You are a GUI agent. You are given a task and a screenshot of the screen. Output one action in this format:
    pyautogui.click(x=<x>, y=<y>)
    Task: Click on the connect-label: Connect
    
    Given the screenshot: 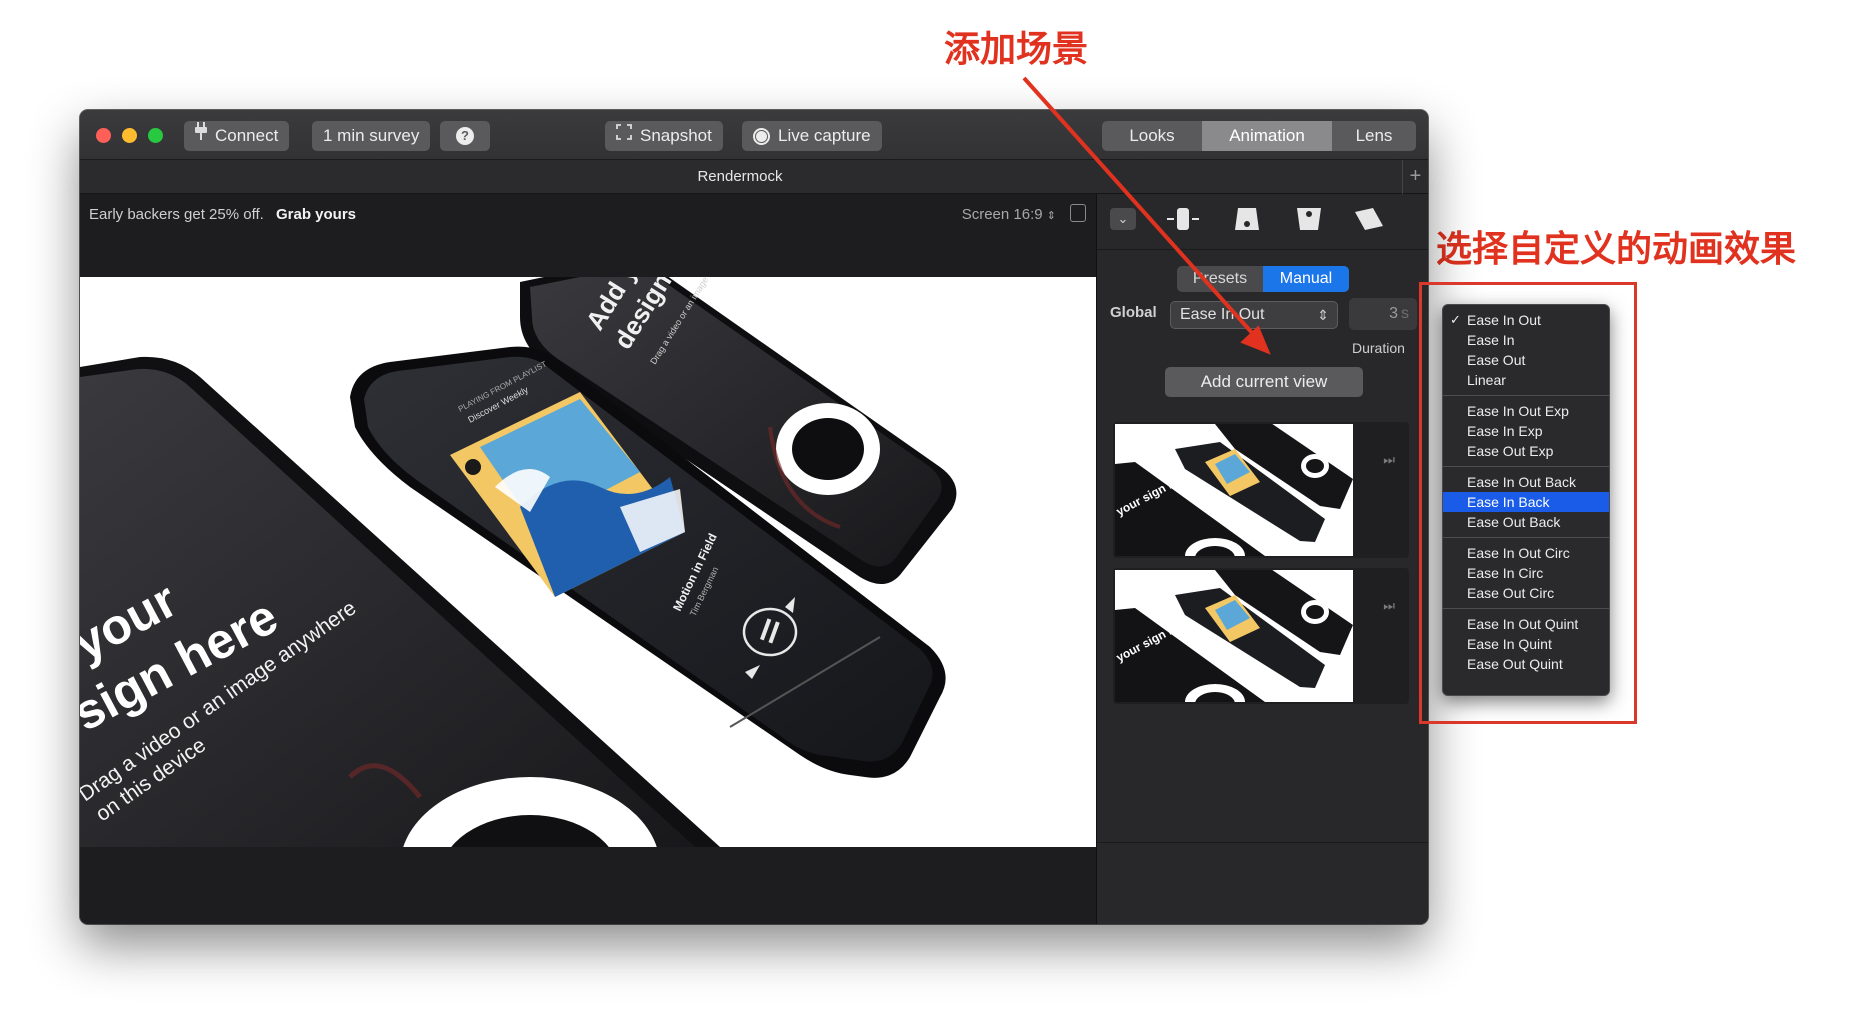 What is the action you would take?
    pyautogui.click(x=247, y=135)
    